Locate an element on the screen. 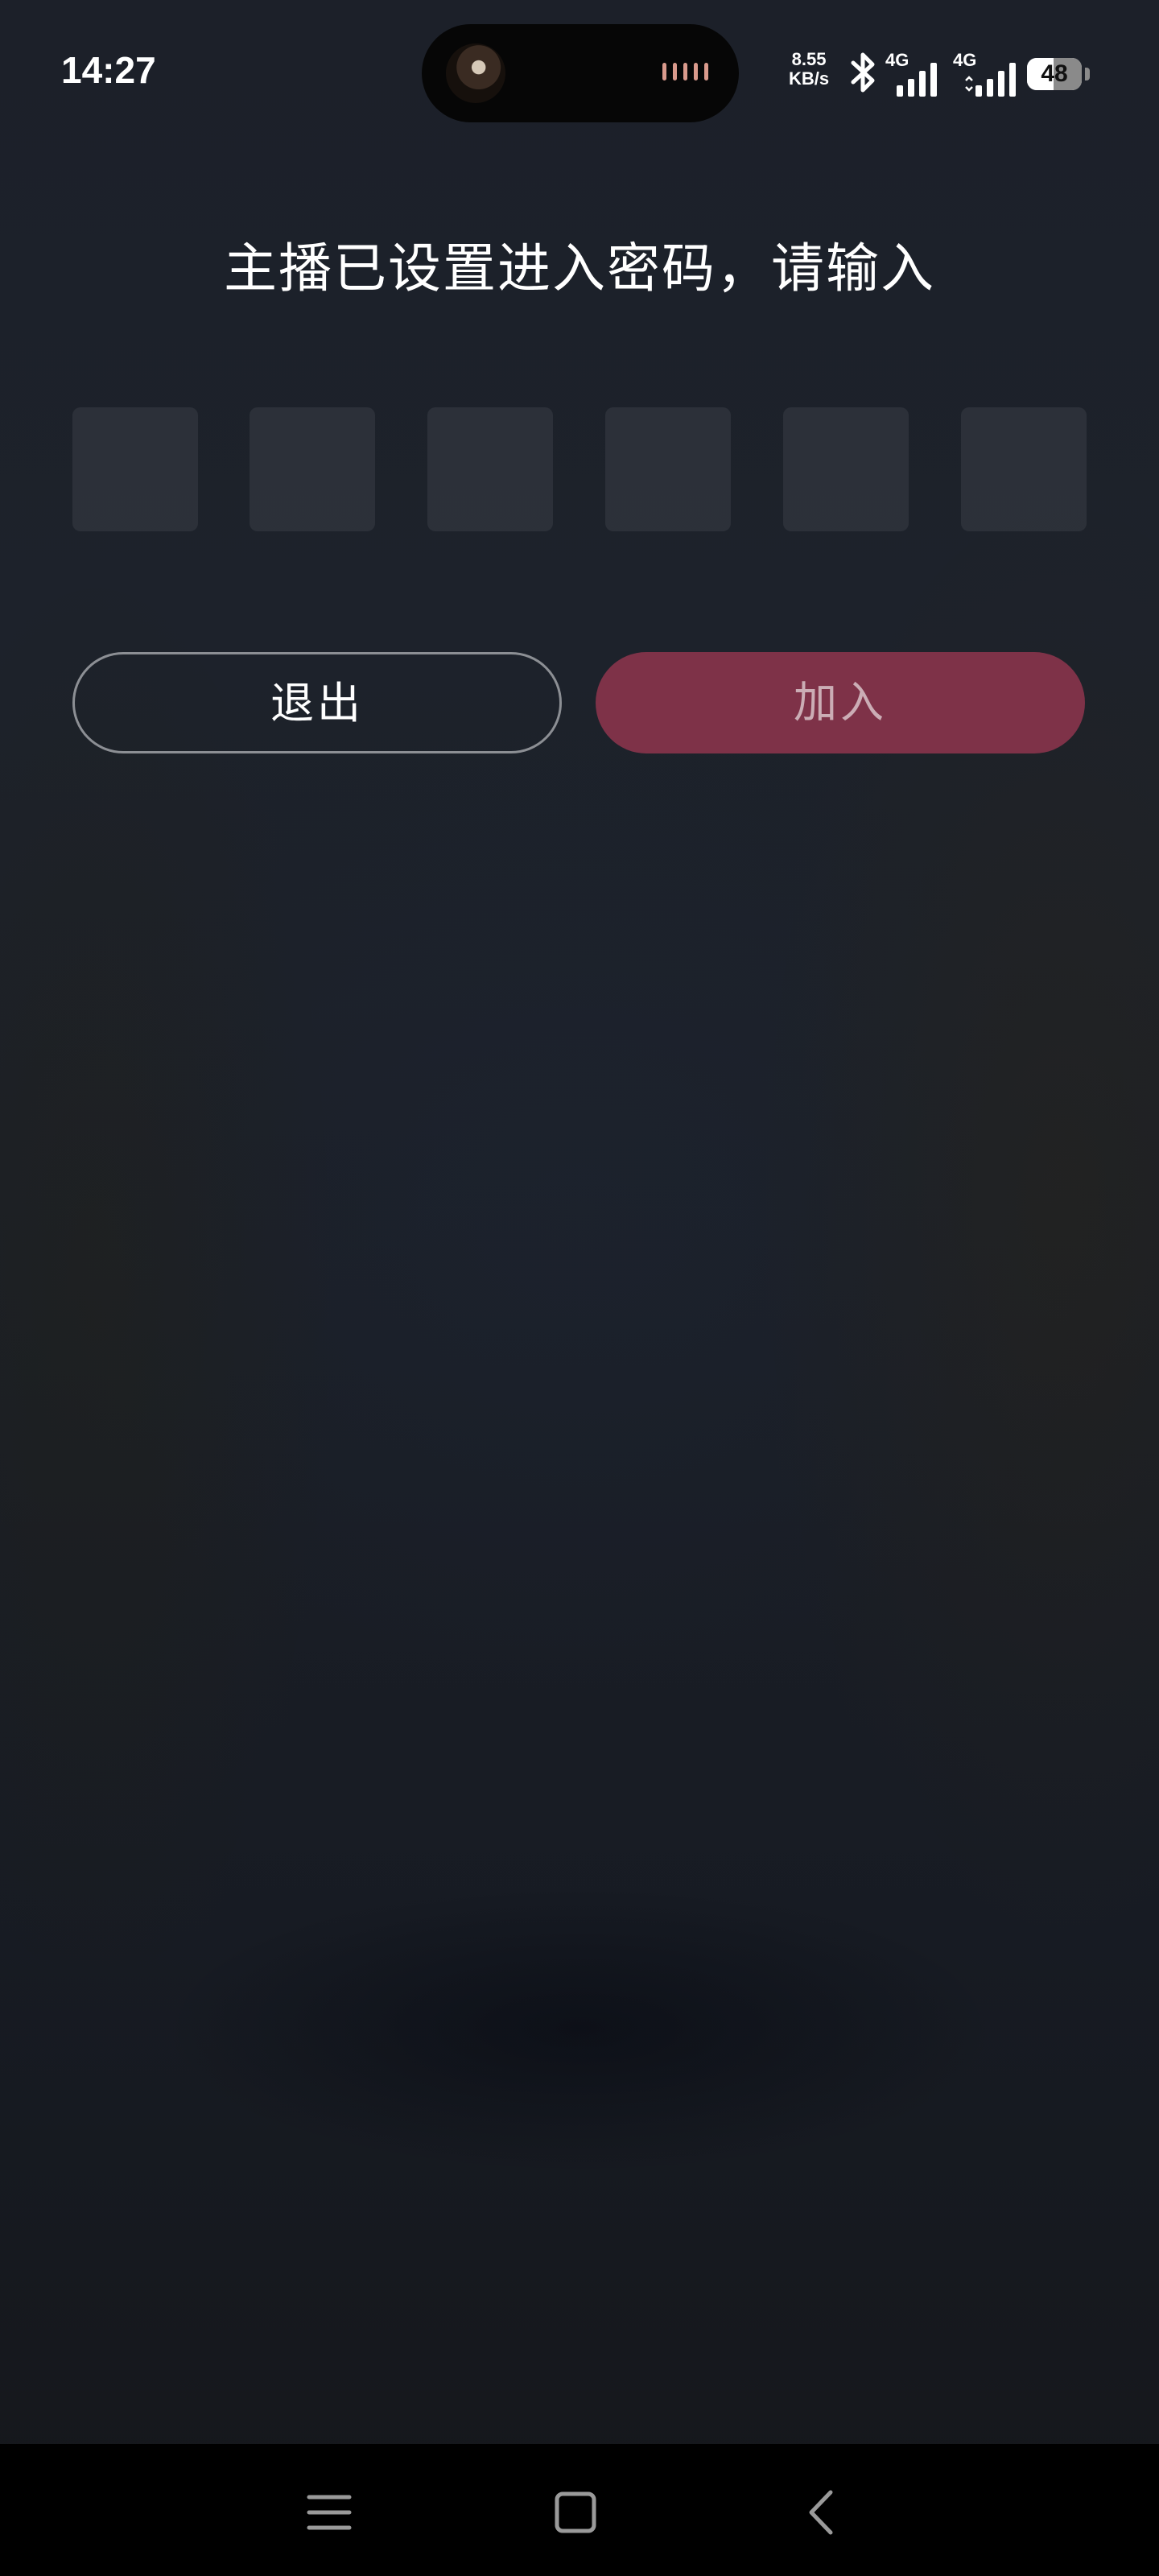 This screenshot has width=1159, height=2576. dynamic-island is located at coordinates (580, 73).